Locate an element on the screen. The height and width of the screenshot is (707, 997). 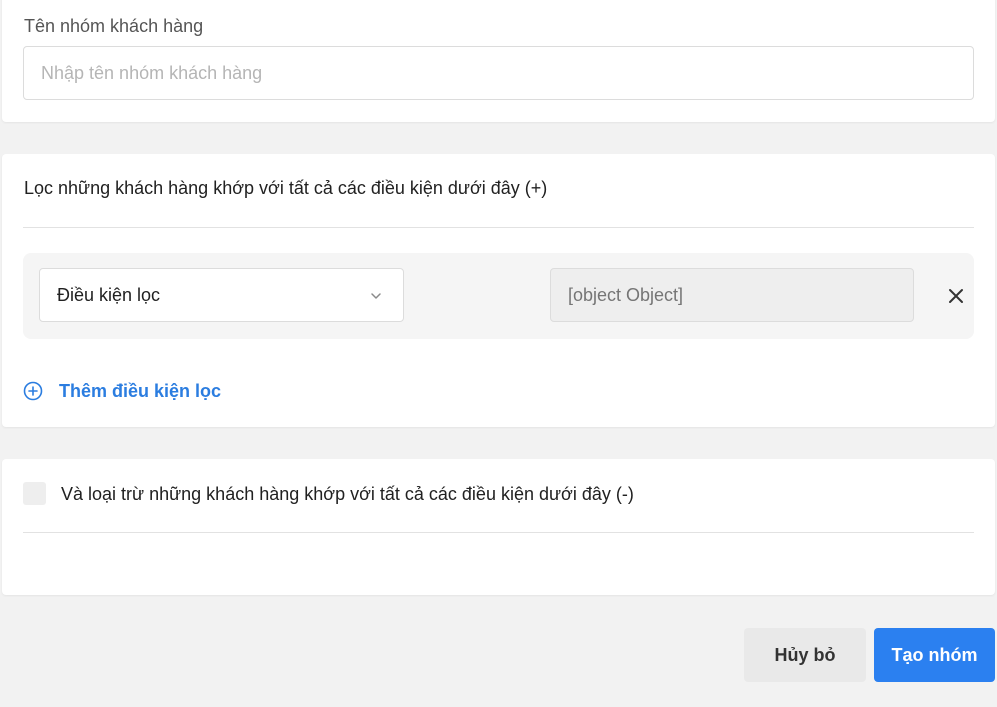
add-filter-button: Thêm điều kiện lọc is located at coordinates (122, 391).